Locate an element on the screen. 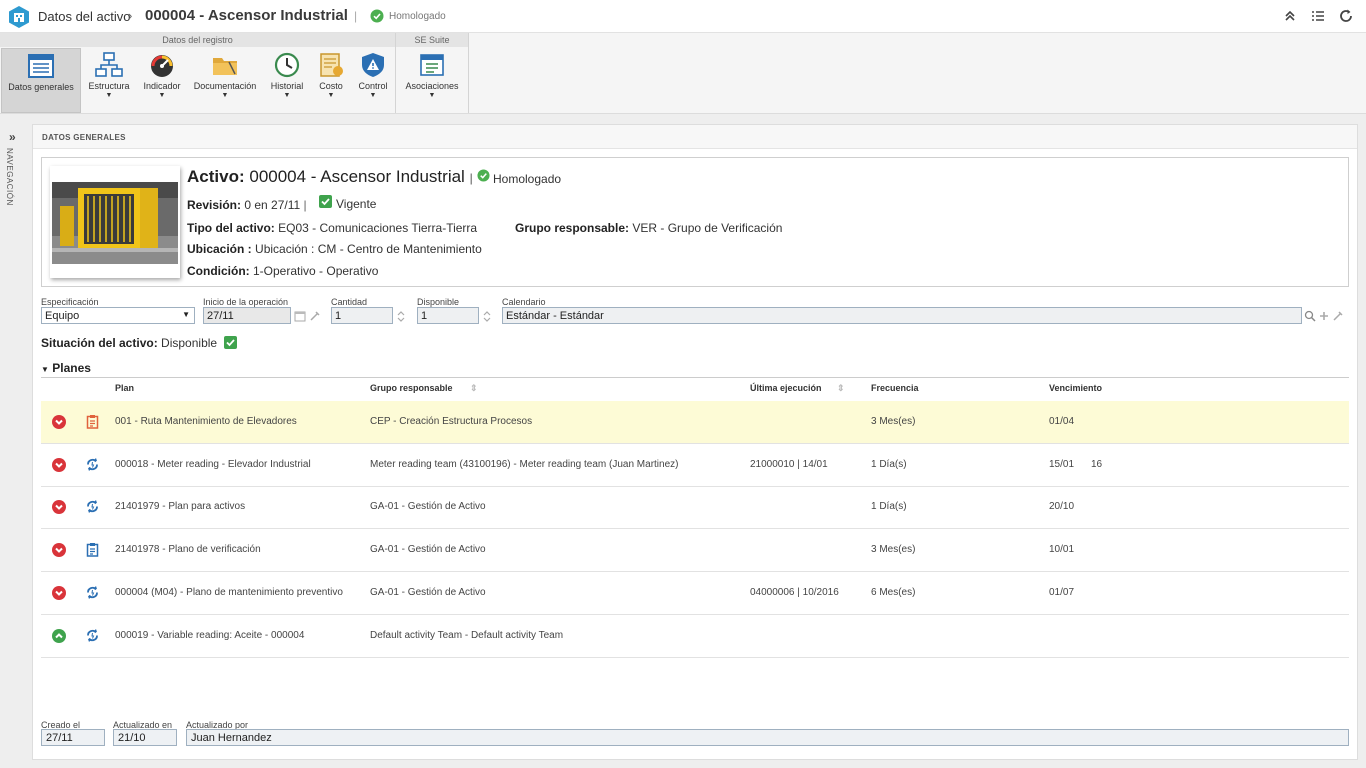 The width and height of the screenshot is (1366, 768). vencimiento-cell: 20/10 is located at coordinates (1062, 507).